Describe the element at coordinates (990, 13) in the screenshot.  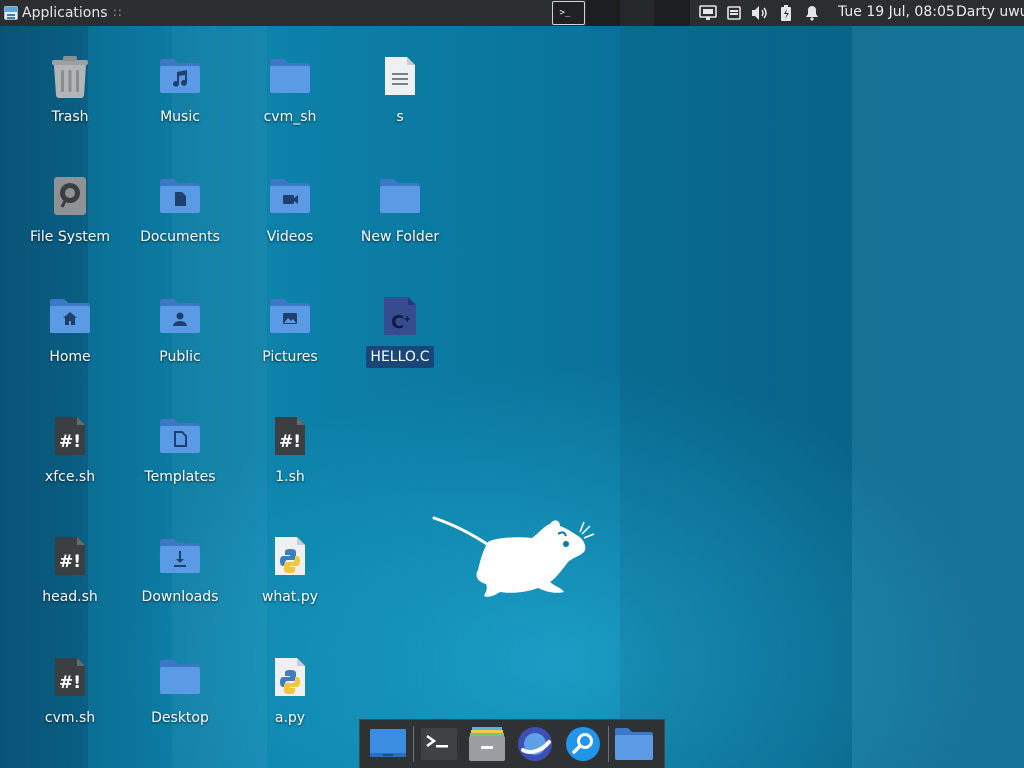
I see `panel-user-name: Darty uwu` at that location.